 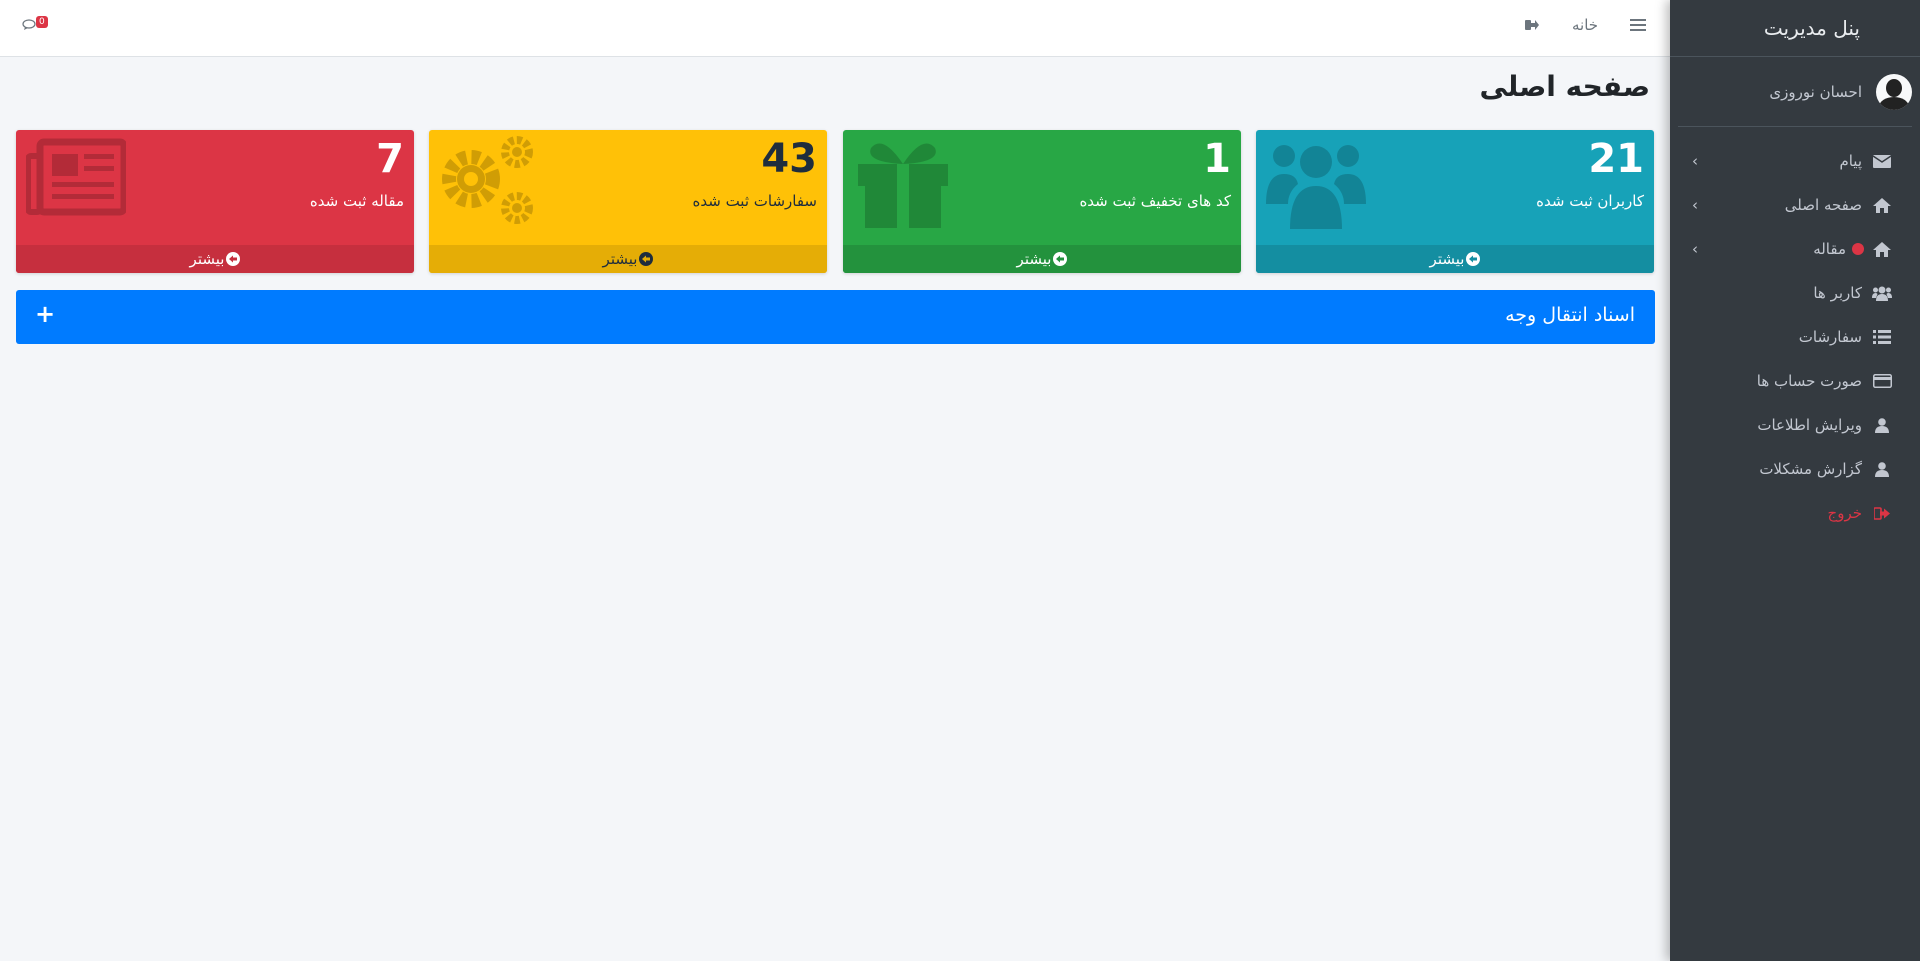 What do you see at coordinates (1155, 201) in the screenshot?
I see `stat-label: کد های تخفیف ثبت شده` at bounding box center [1155, 201].